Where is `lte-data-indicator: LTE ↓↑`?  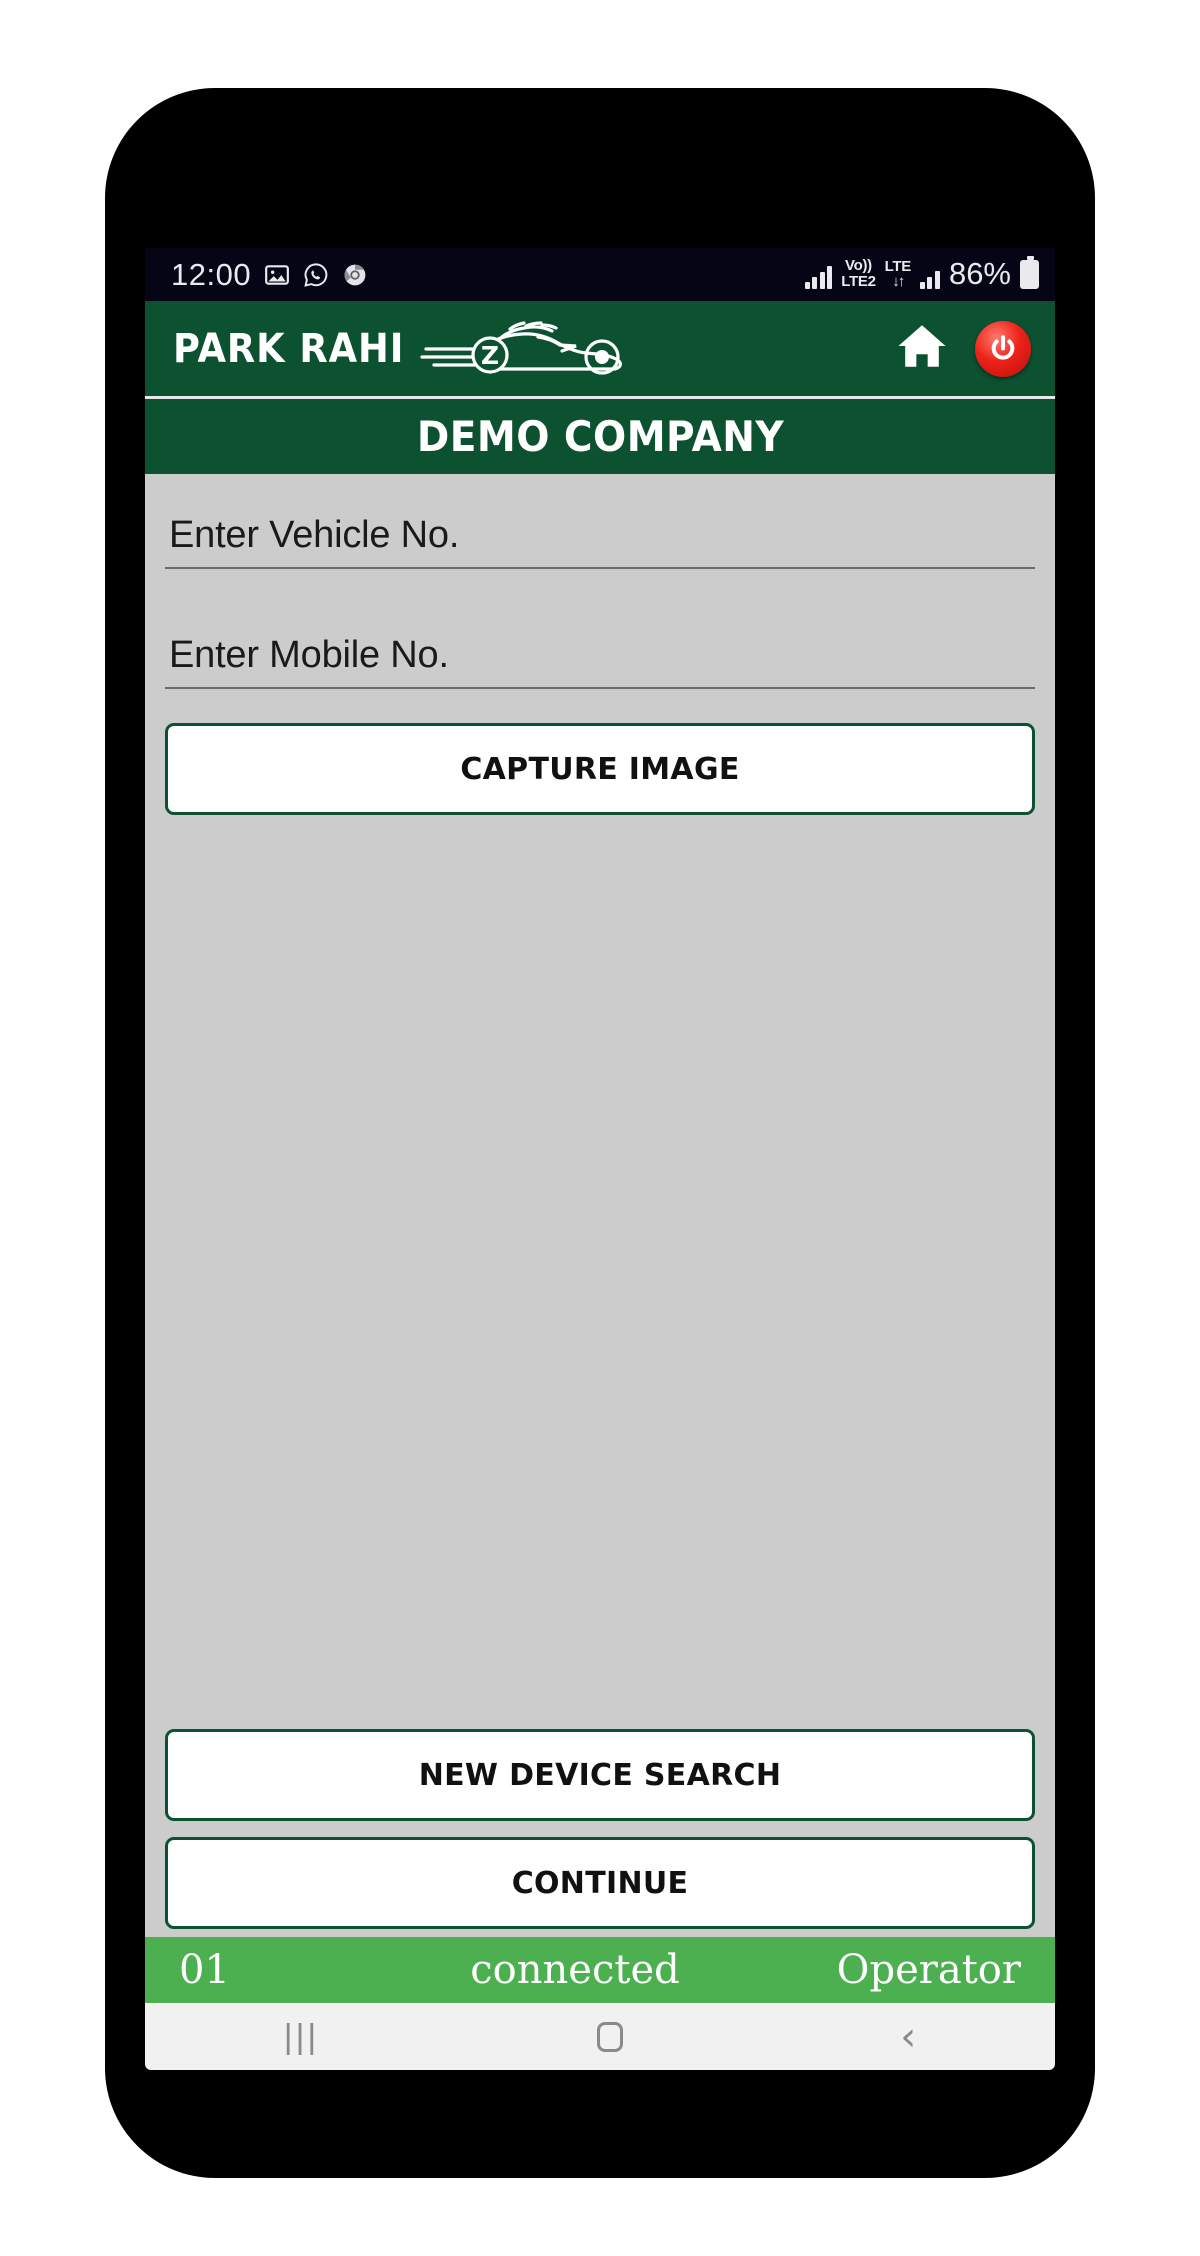
lte-data-indicator: LTE ↓↑ is located at coordinates (898, 273).